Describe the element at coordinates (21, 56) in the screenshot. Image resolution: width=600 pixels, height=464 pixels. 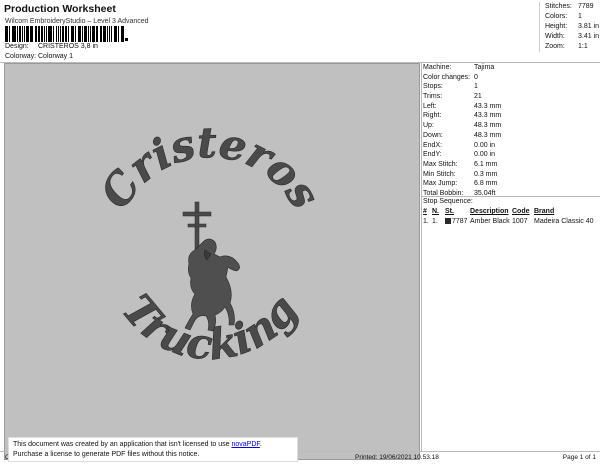
I see `colorway-label: Colorway:` at that location.